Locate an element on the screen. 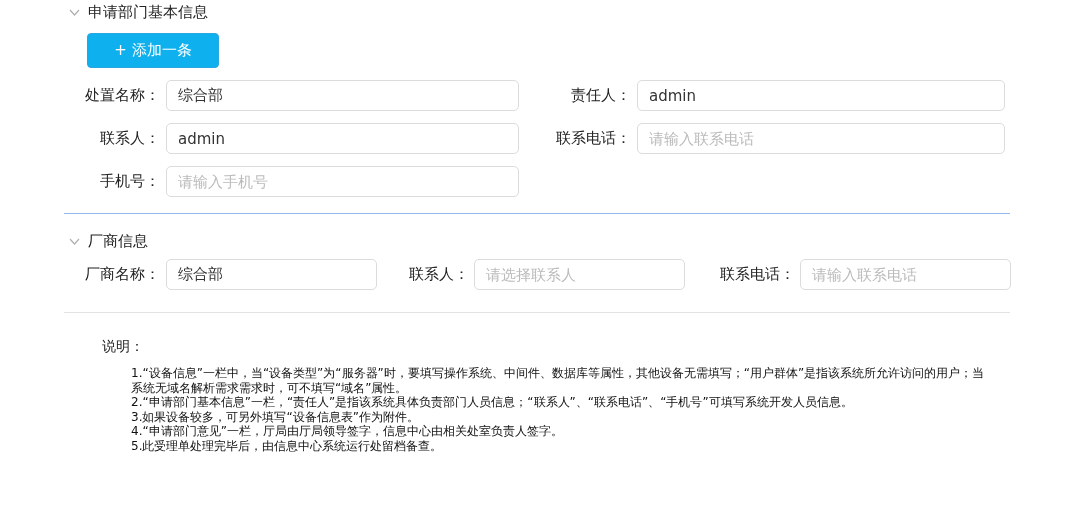 The width and height of the screenshot is (1073, 506). note-text: 3.如果设备较多，可另外填写“设备信息表”作为附件。 is located at coordinates (275, 416).